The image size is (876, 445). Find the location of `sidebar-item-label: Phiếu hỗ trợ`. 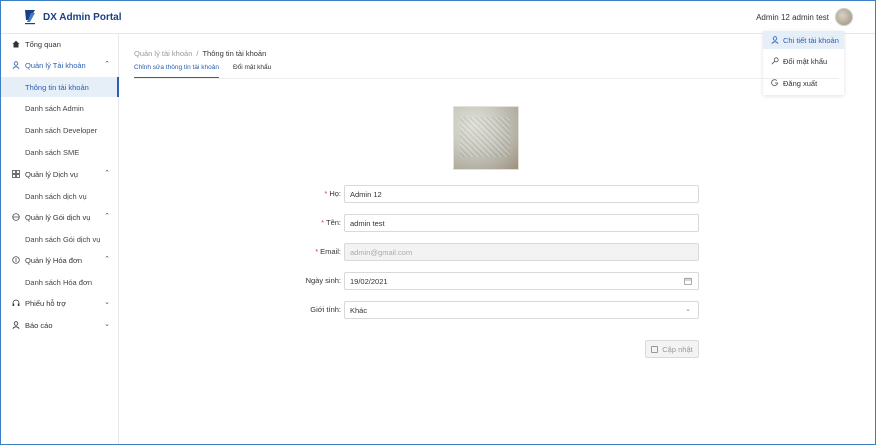

sidebar-item-label: Phiếu hỗ trợ is located at coordinates (46, 303).